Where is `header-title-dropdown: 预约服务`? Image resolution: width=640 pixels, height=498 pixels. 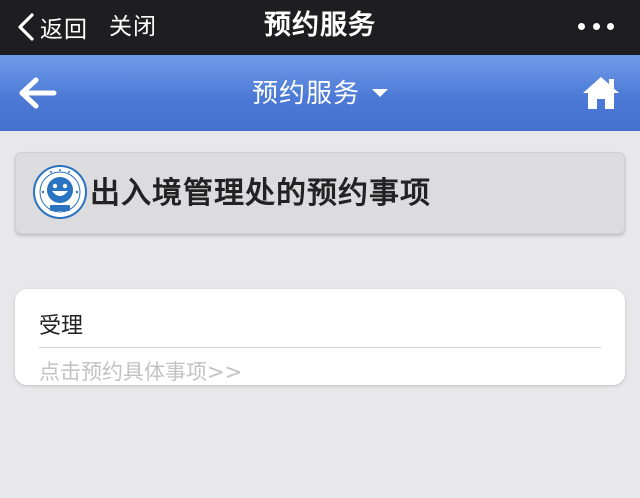
header-title-dropdown: 预约服务 is located at coordinates (320, 94).